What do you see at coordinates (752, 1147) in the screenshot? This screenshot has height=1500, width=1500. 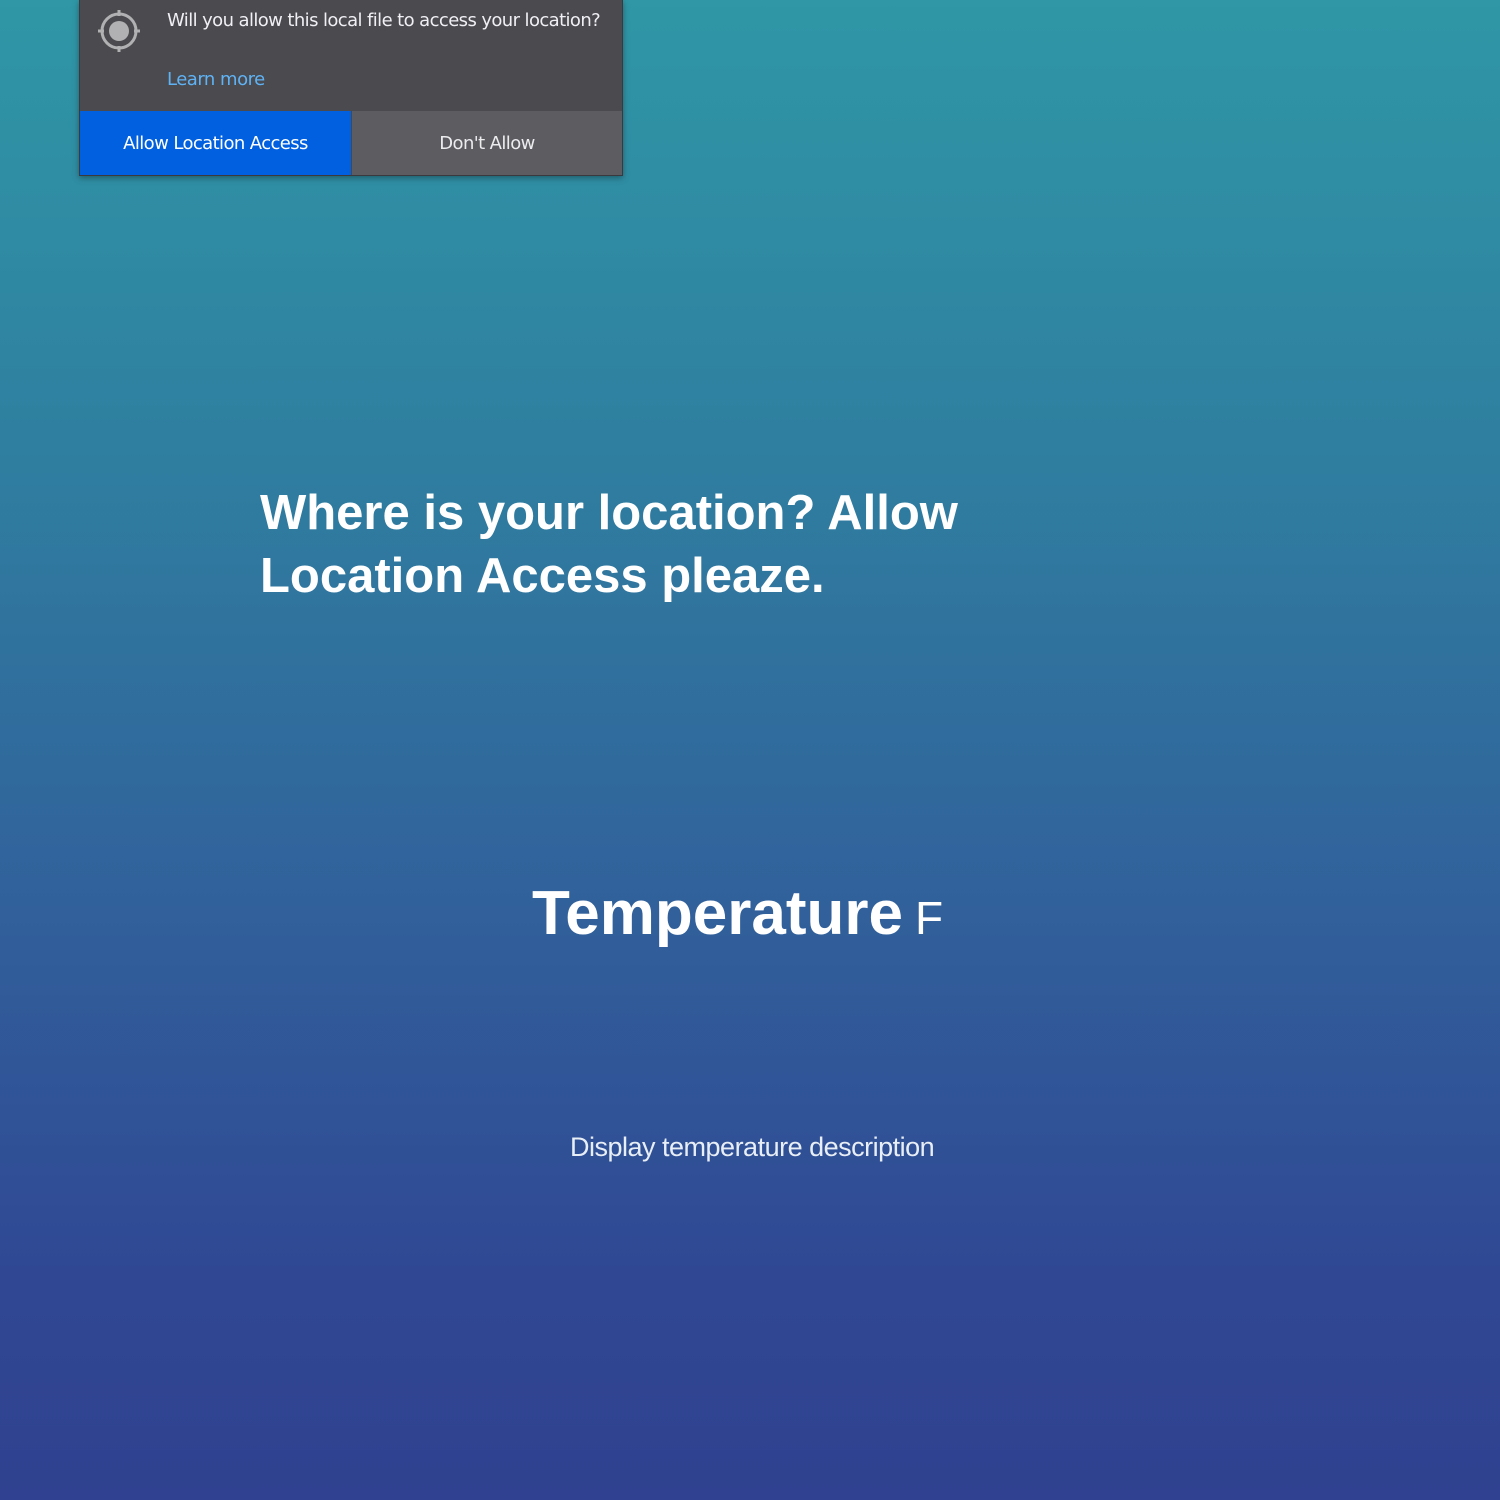 I see `temperature-description: Display temperature description` at bounding box center [752, 1147].